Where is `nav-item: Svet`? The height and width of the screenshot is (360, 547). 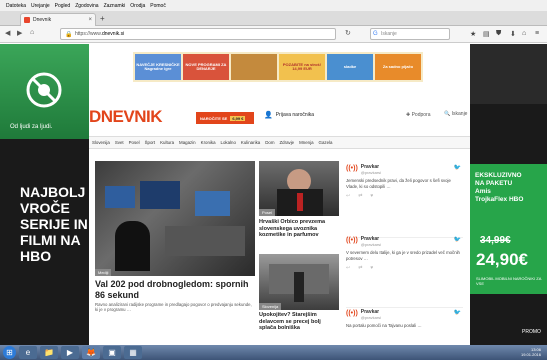
nav-item: Svet is located at coordinates (119, 142).